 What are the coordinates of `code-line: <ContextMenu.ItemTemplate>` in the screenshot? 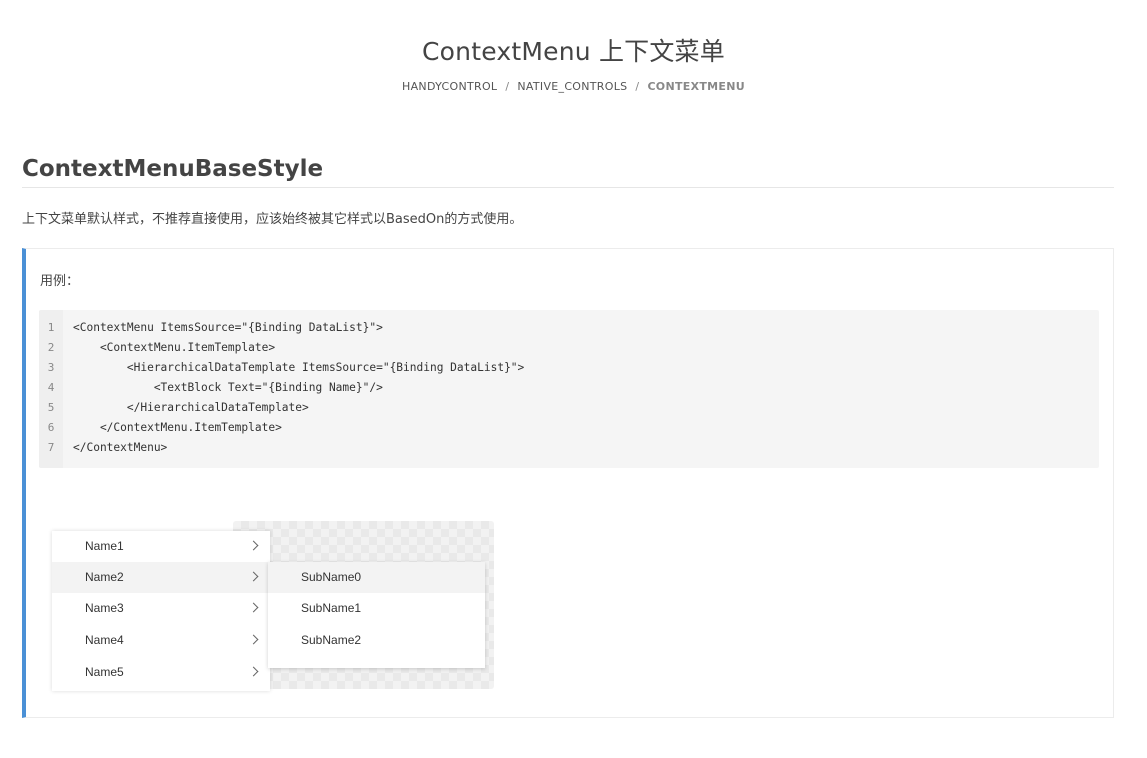 It's located at (174, 347).